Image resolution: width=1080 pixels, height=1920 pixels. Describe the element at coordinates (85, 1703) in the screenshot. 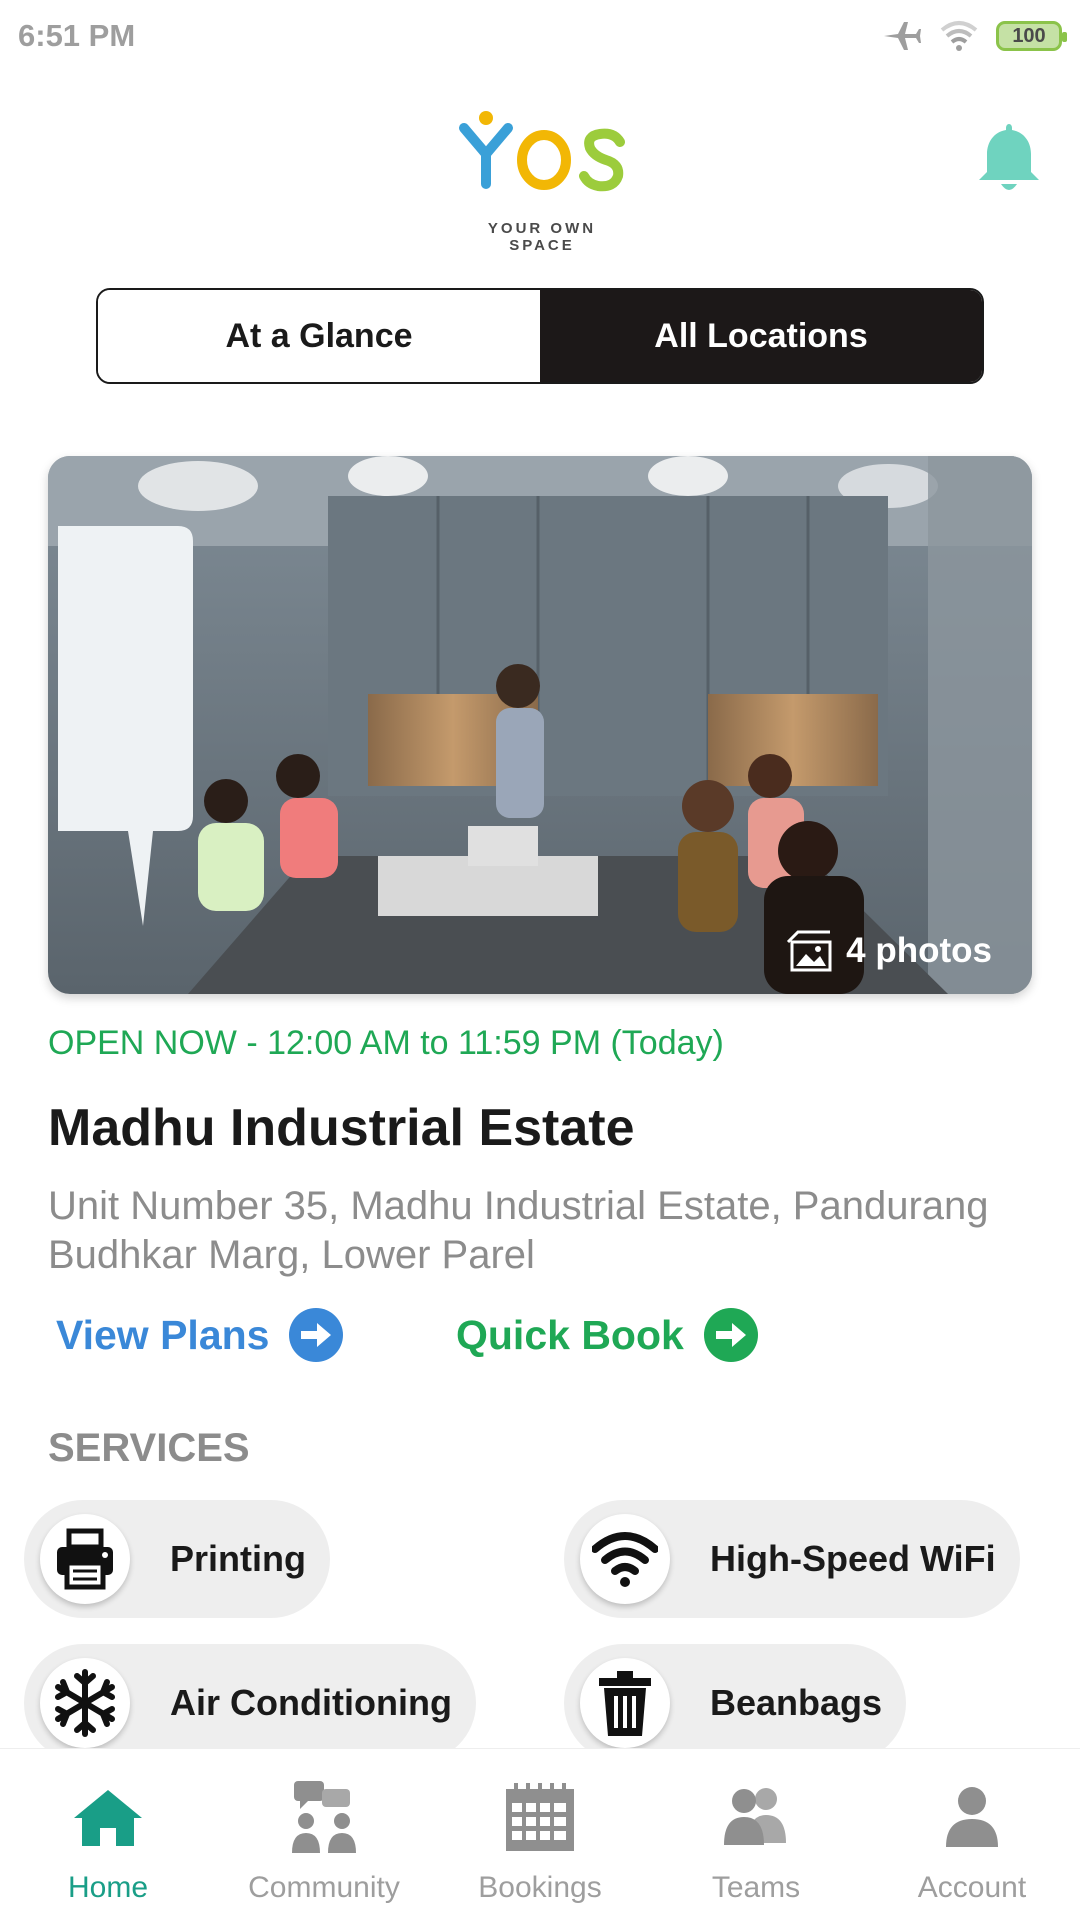

I see `snowflake-icon` at that location.